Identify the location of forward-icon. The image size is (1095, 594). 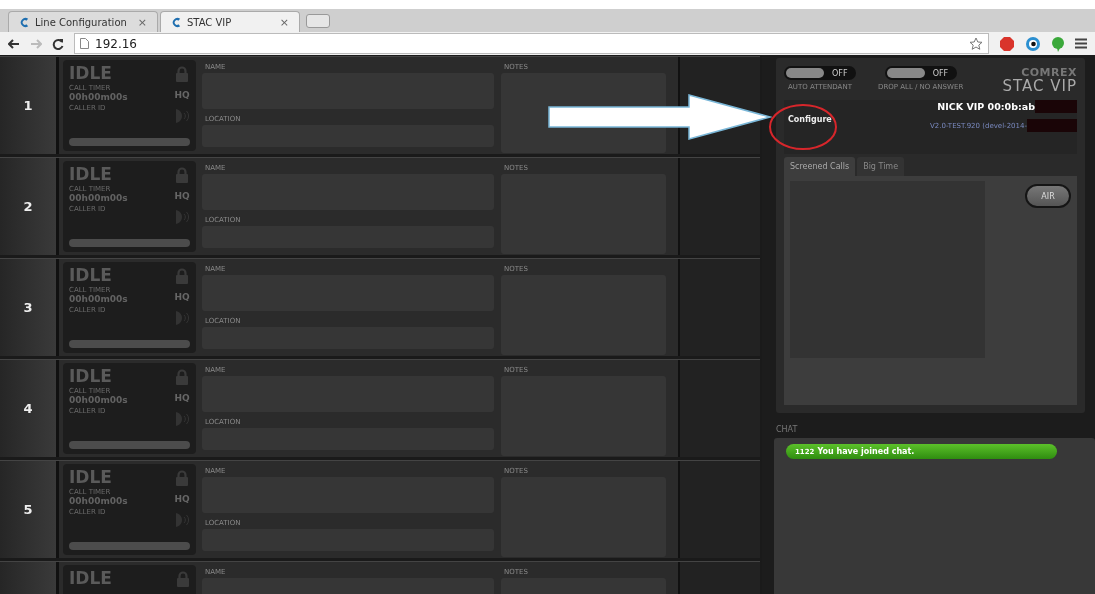
(36, 43).